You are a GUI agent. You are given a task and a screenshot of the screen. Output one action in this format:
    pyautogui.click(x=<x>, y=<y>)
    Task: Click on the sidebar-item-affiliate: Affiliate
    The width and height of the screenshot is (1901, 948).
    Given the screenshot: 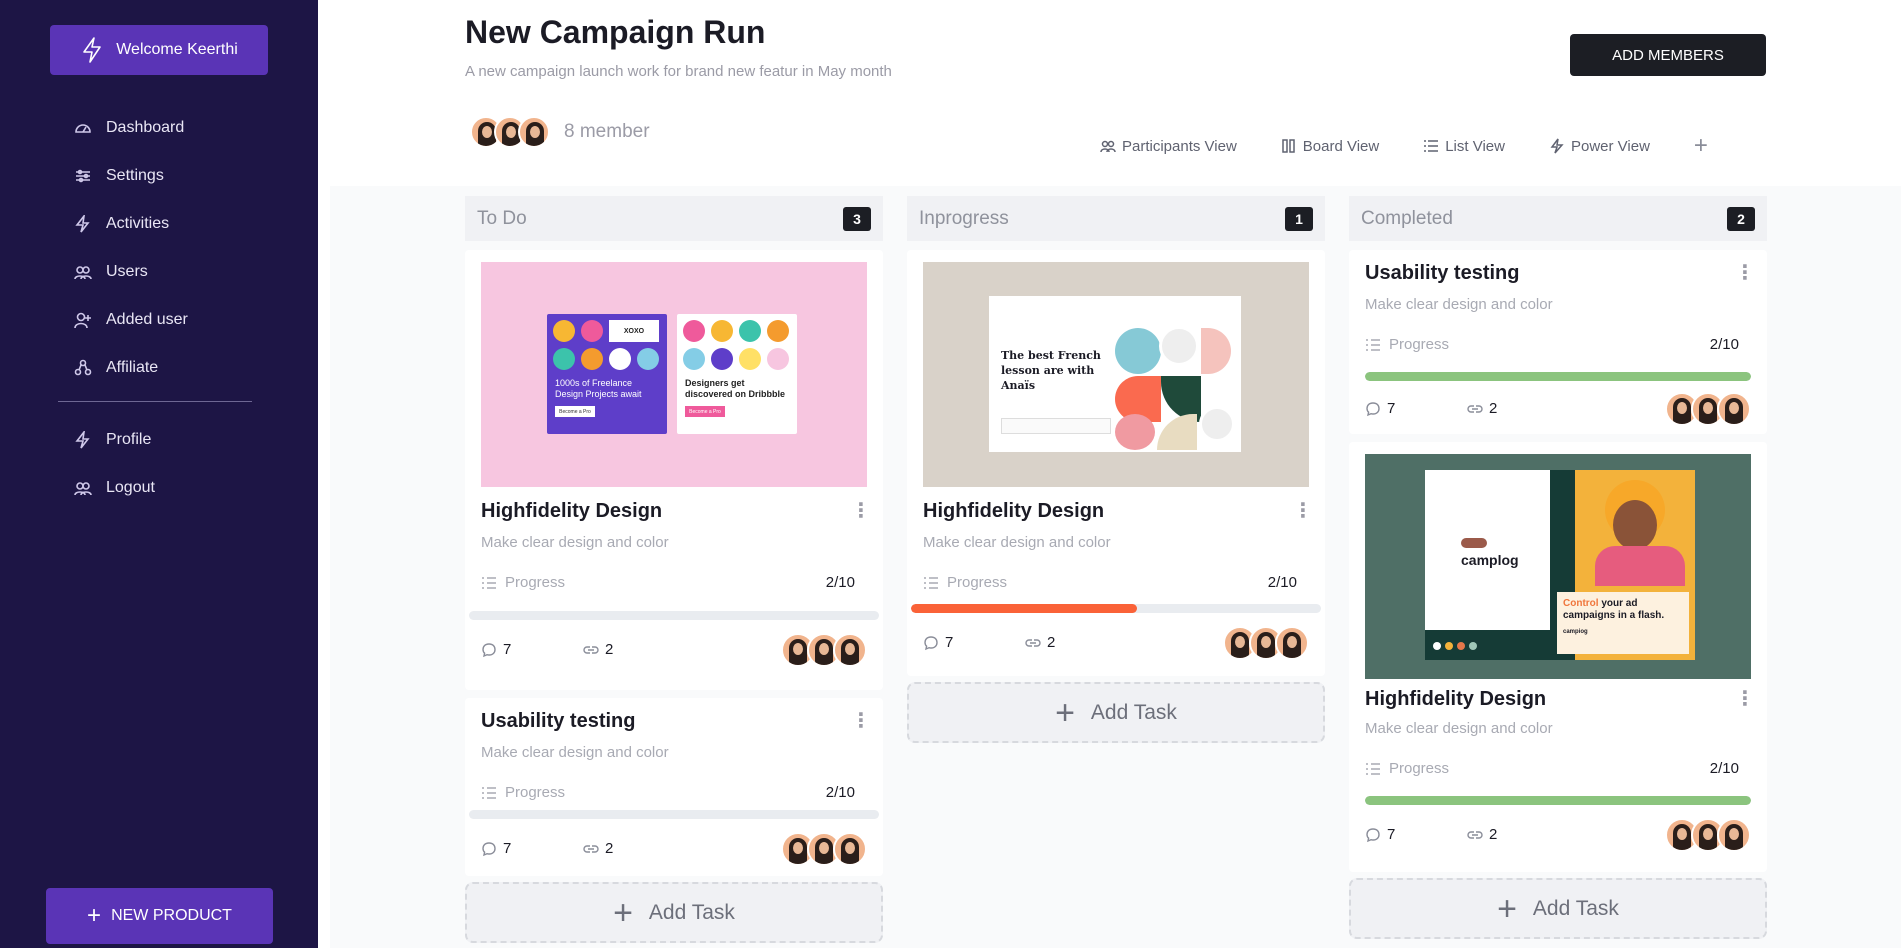 What is the action you would take?
    pyautogui.click(x=189, y=368)
    